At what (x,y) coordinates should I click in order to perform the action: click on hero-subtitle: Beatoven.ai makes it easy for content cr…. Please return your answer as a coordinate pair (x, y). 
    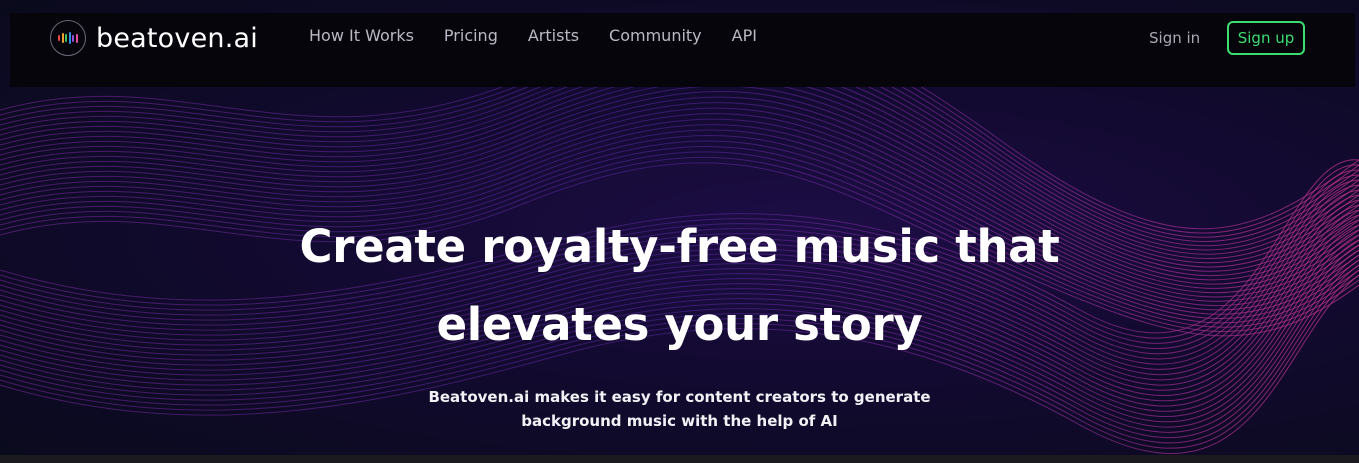
    Looking at the image, I should click on (679, 409).